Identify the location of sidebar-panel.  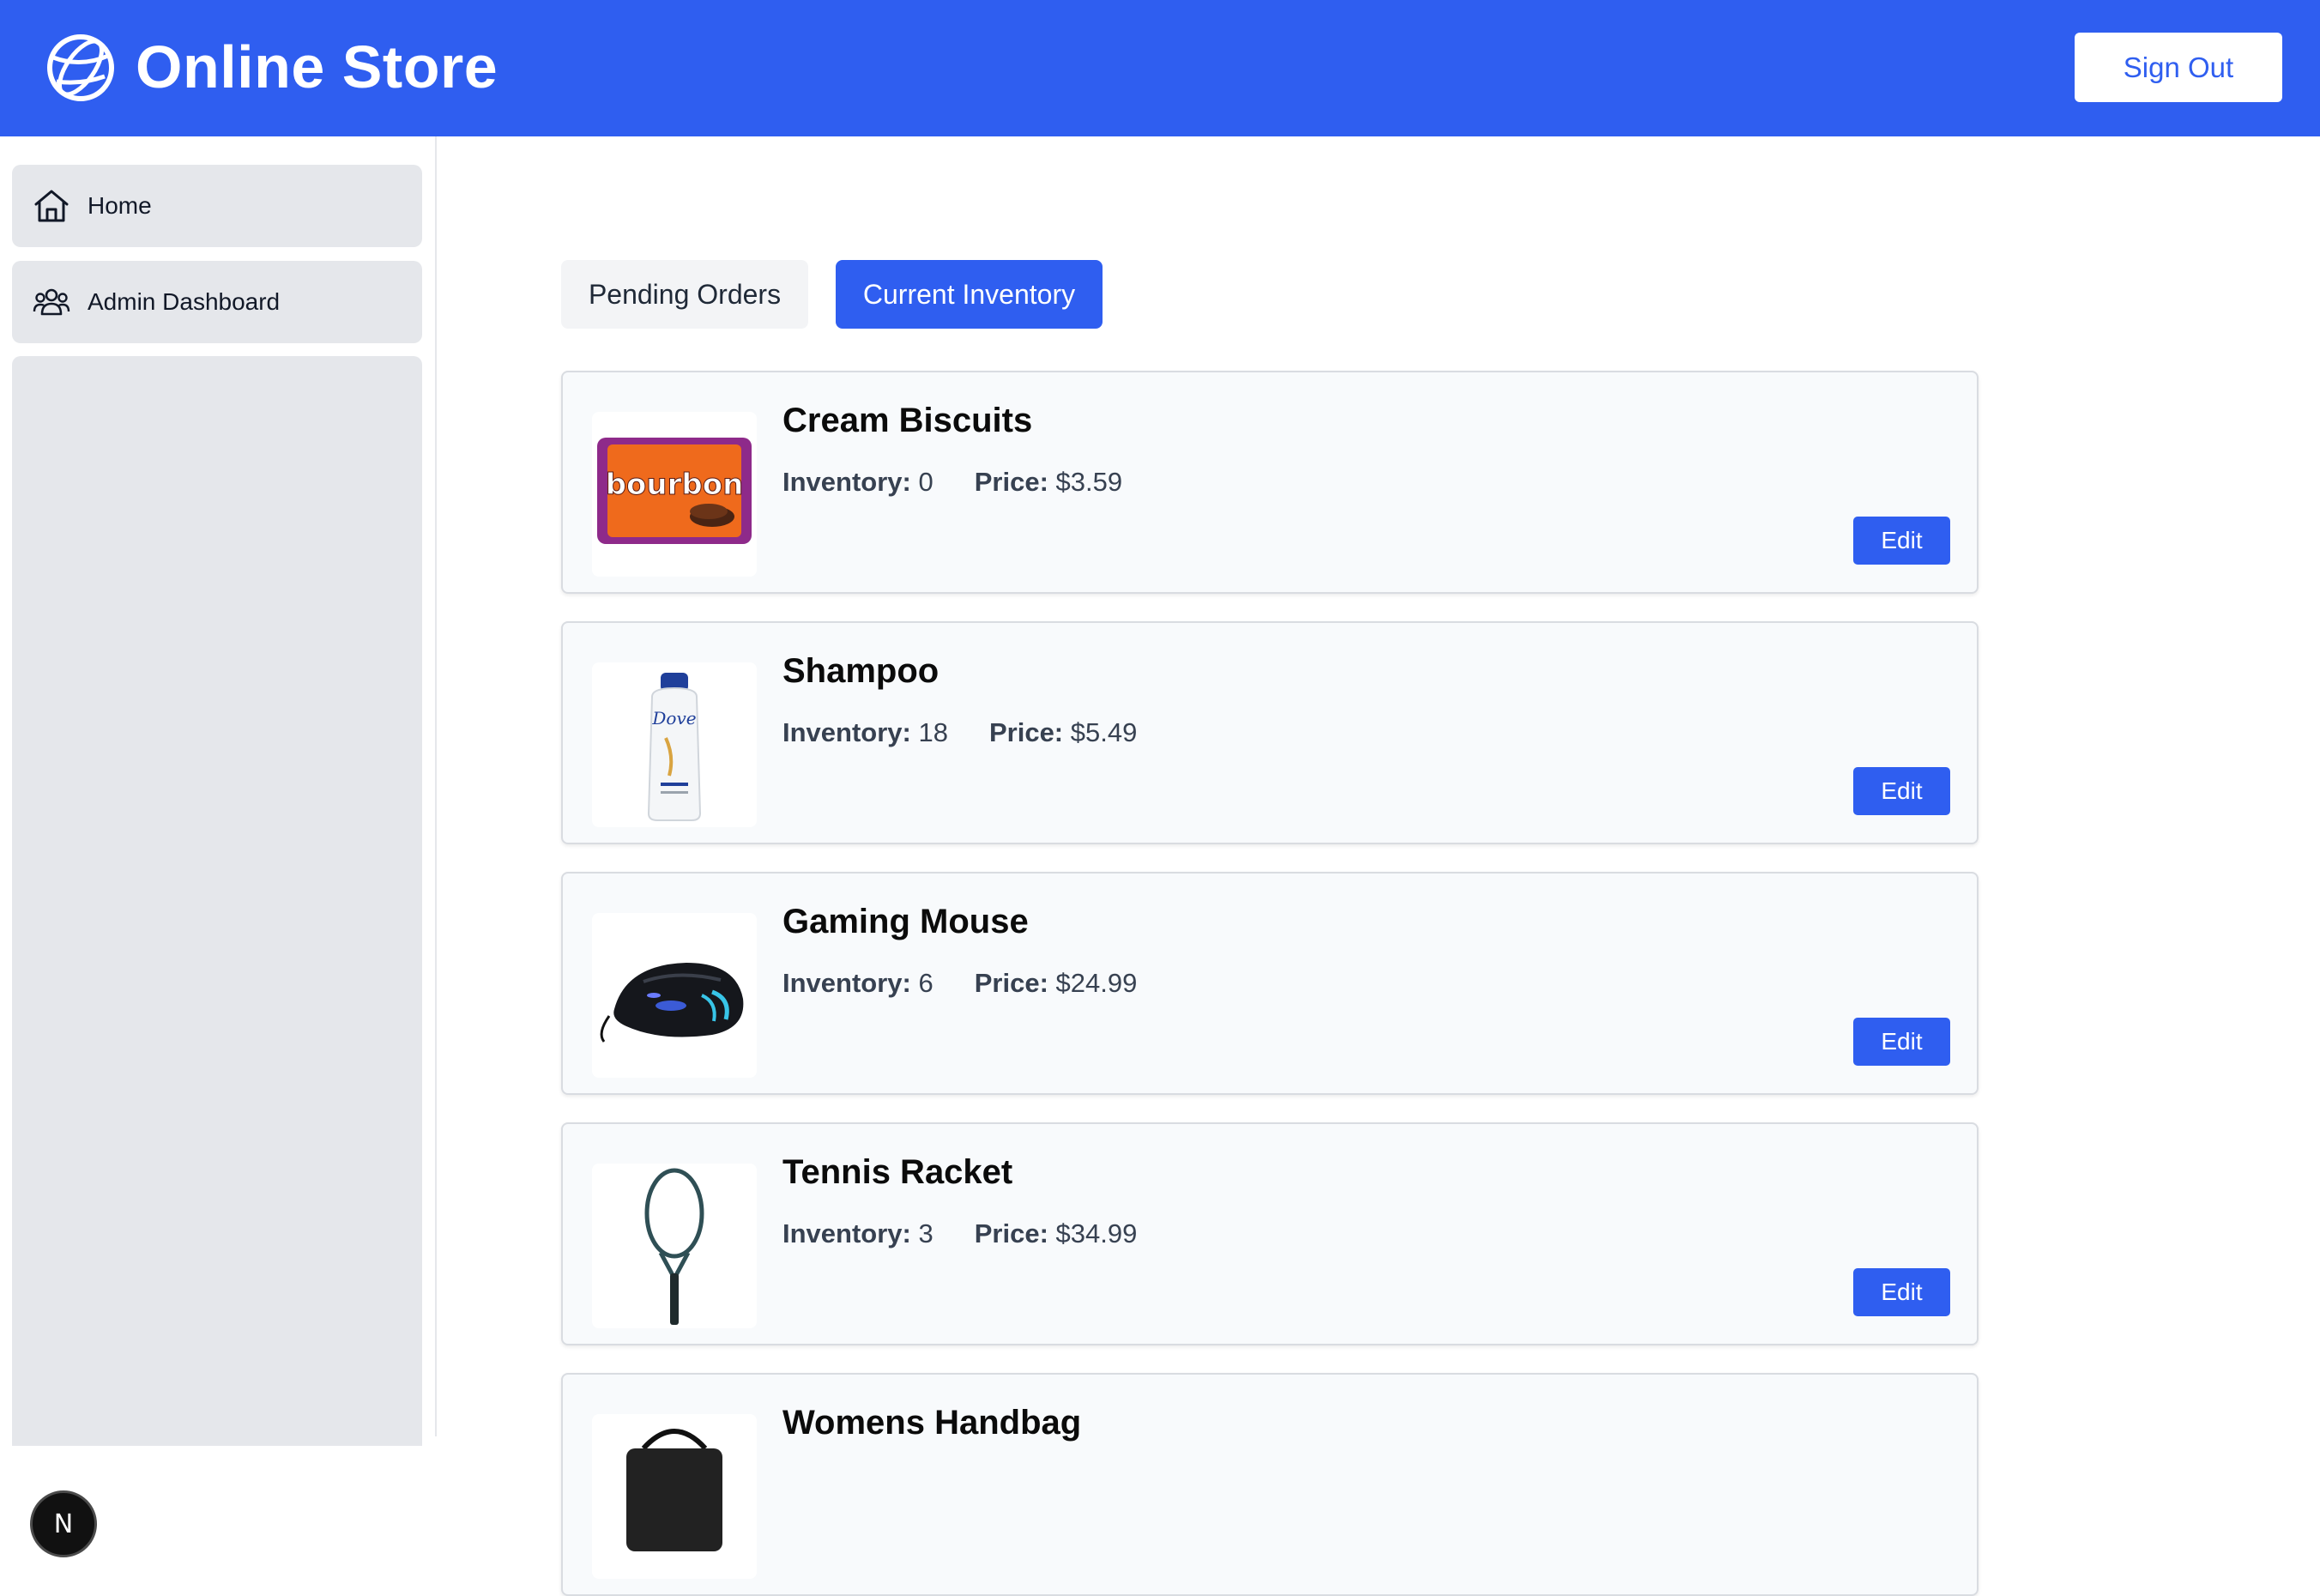
(217, 901).